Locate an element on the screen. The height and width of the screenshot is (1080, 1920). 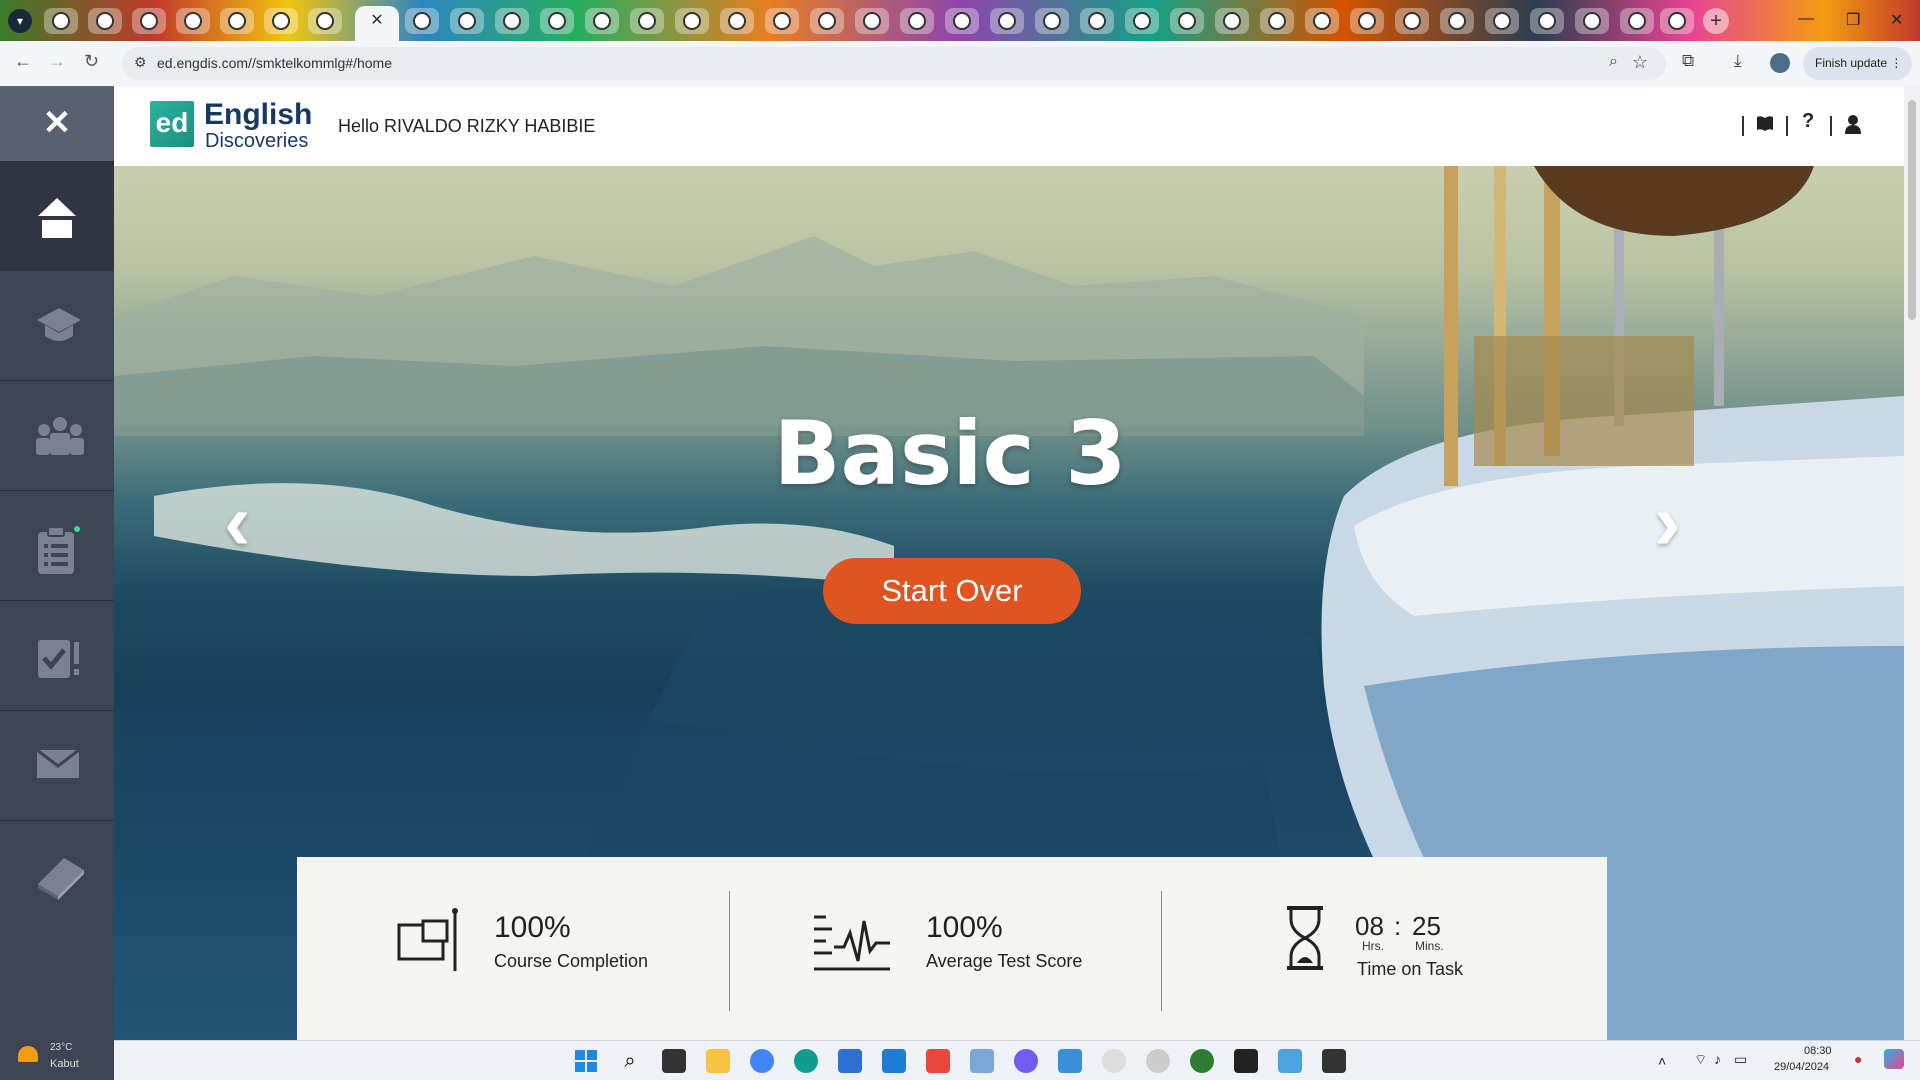
app-icon is located at coordinates (1158, 1061).